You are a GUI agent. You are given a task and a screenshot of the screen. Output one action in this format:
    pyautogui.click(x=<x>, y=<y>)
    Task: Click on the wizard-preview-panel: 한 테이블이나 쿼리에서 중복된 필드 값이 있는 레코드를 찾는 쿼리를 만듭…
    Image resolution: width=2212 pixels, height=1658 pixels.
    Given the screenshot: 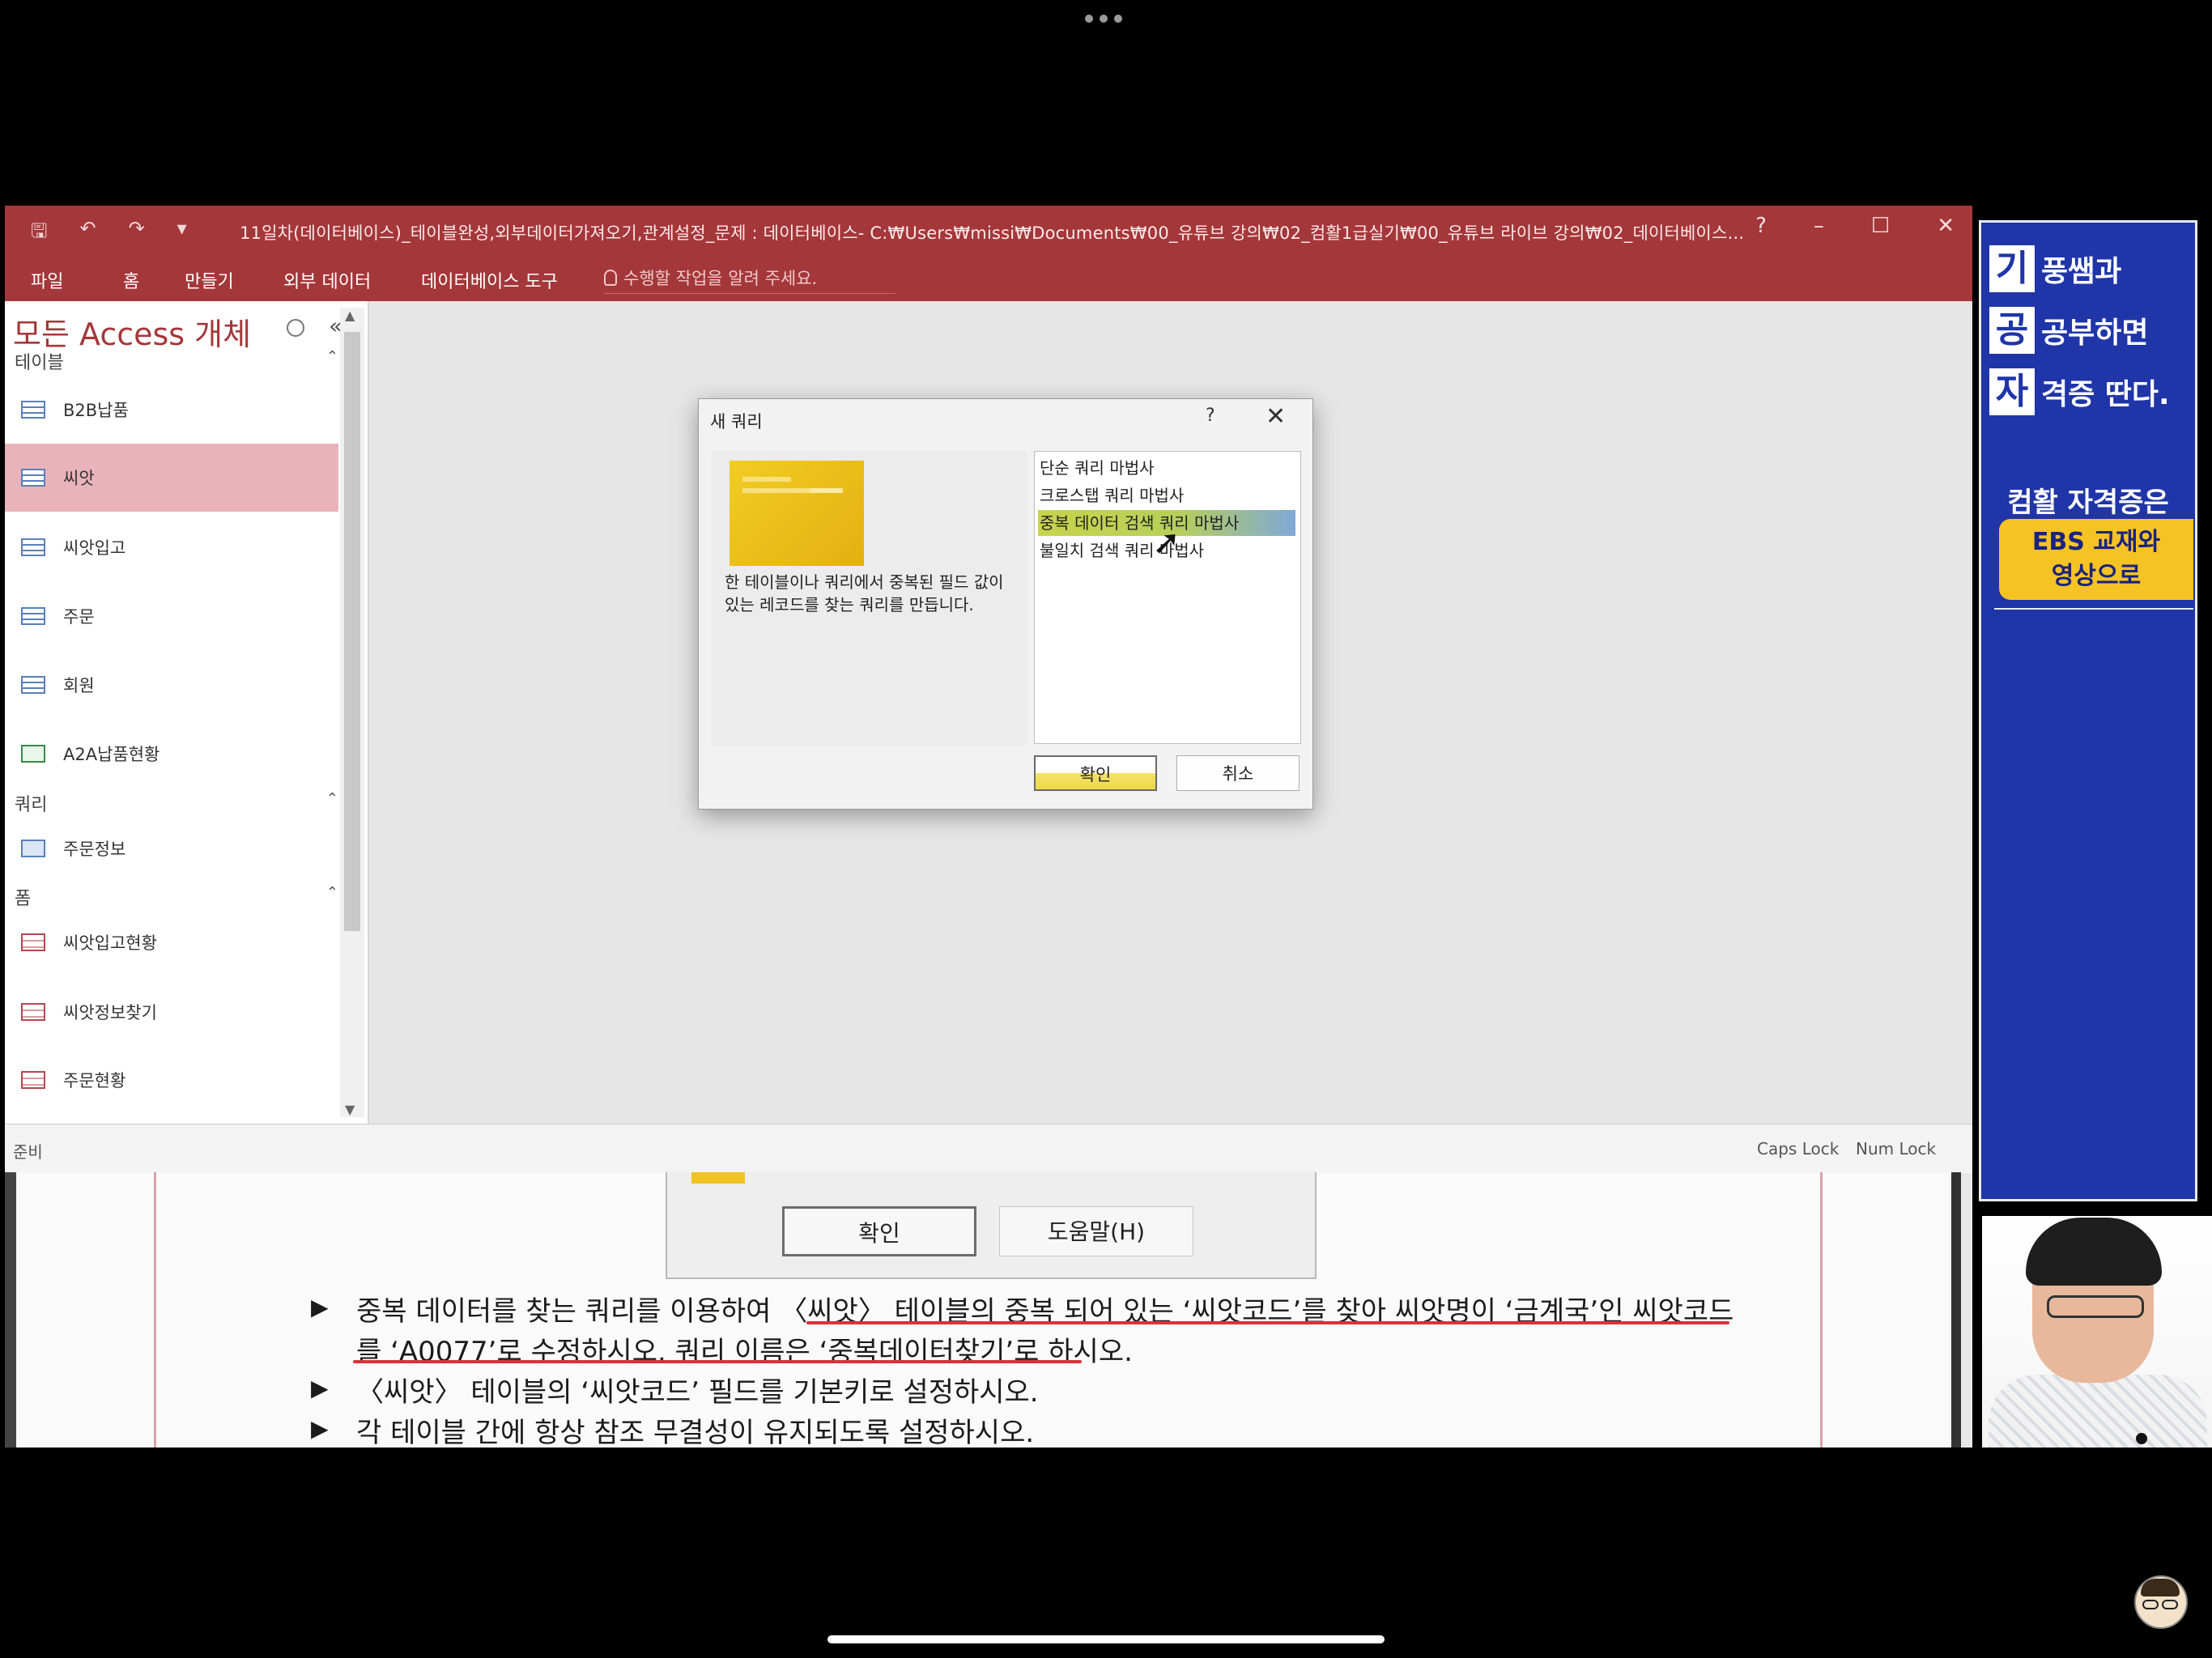 What is the action you would take?
    pyautogui.click(x=869, y=598)
    